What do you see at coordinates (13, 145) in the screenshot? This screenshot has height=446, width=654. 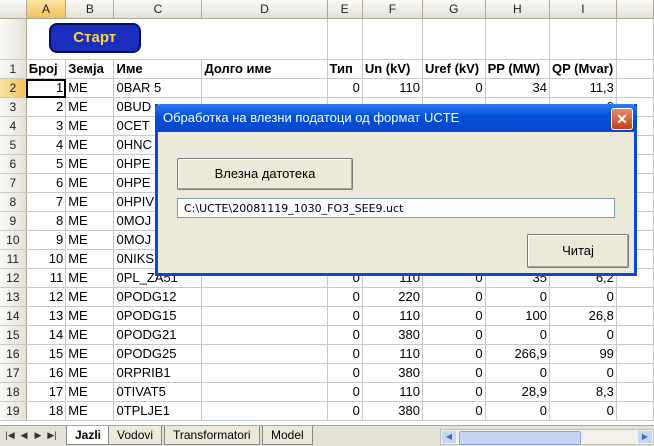 I see `row-header: 5` at bounding box center [13, 145].